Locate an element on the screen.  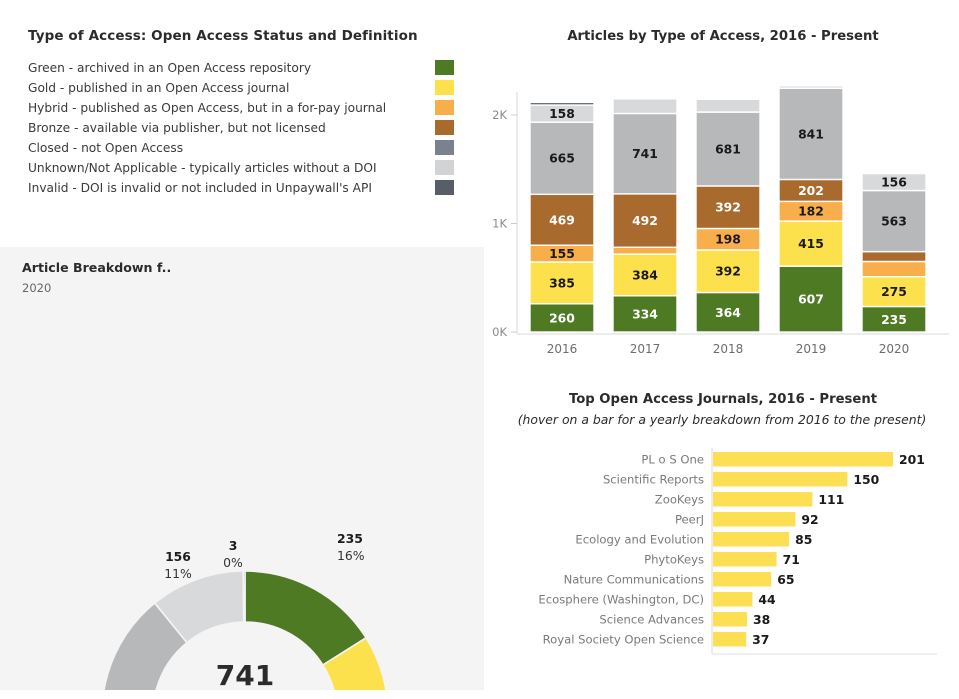
bar-segment-label: 681 is located at coordinates (728, 149).